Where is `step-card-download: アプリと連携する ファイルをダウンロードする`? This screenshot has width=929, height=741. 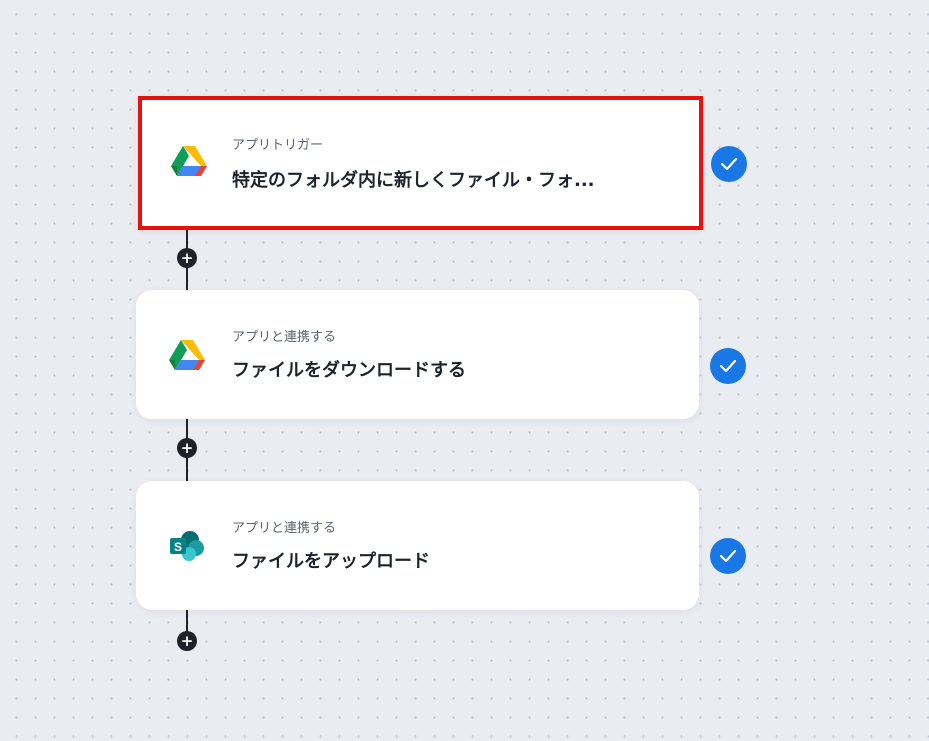 step-card-download: アプリと連携する ファイルをダウンロードする is located at coordinates (417, 354).